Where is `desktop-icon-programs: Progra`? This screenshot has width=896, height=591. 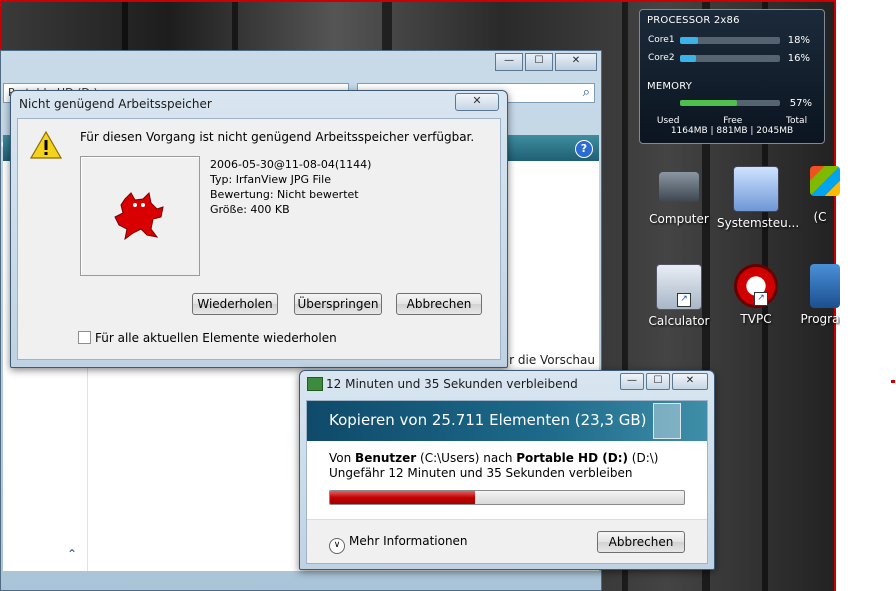
desktop-icon-programs: Progra is located at coordinates (820, 295).